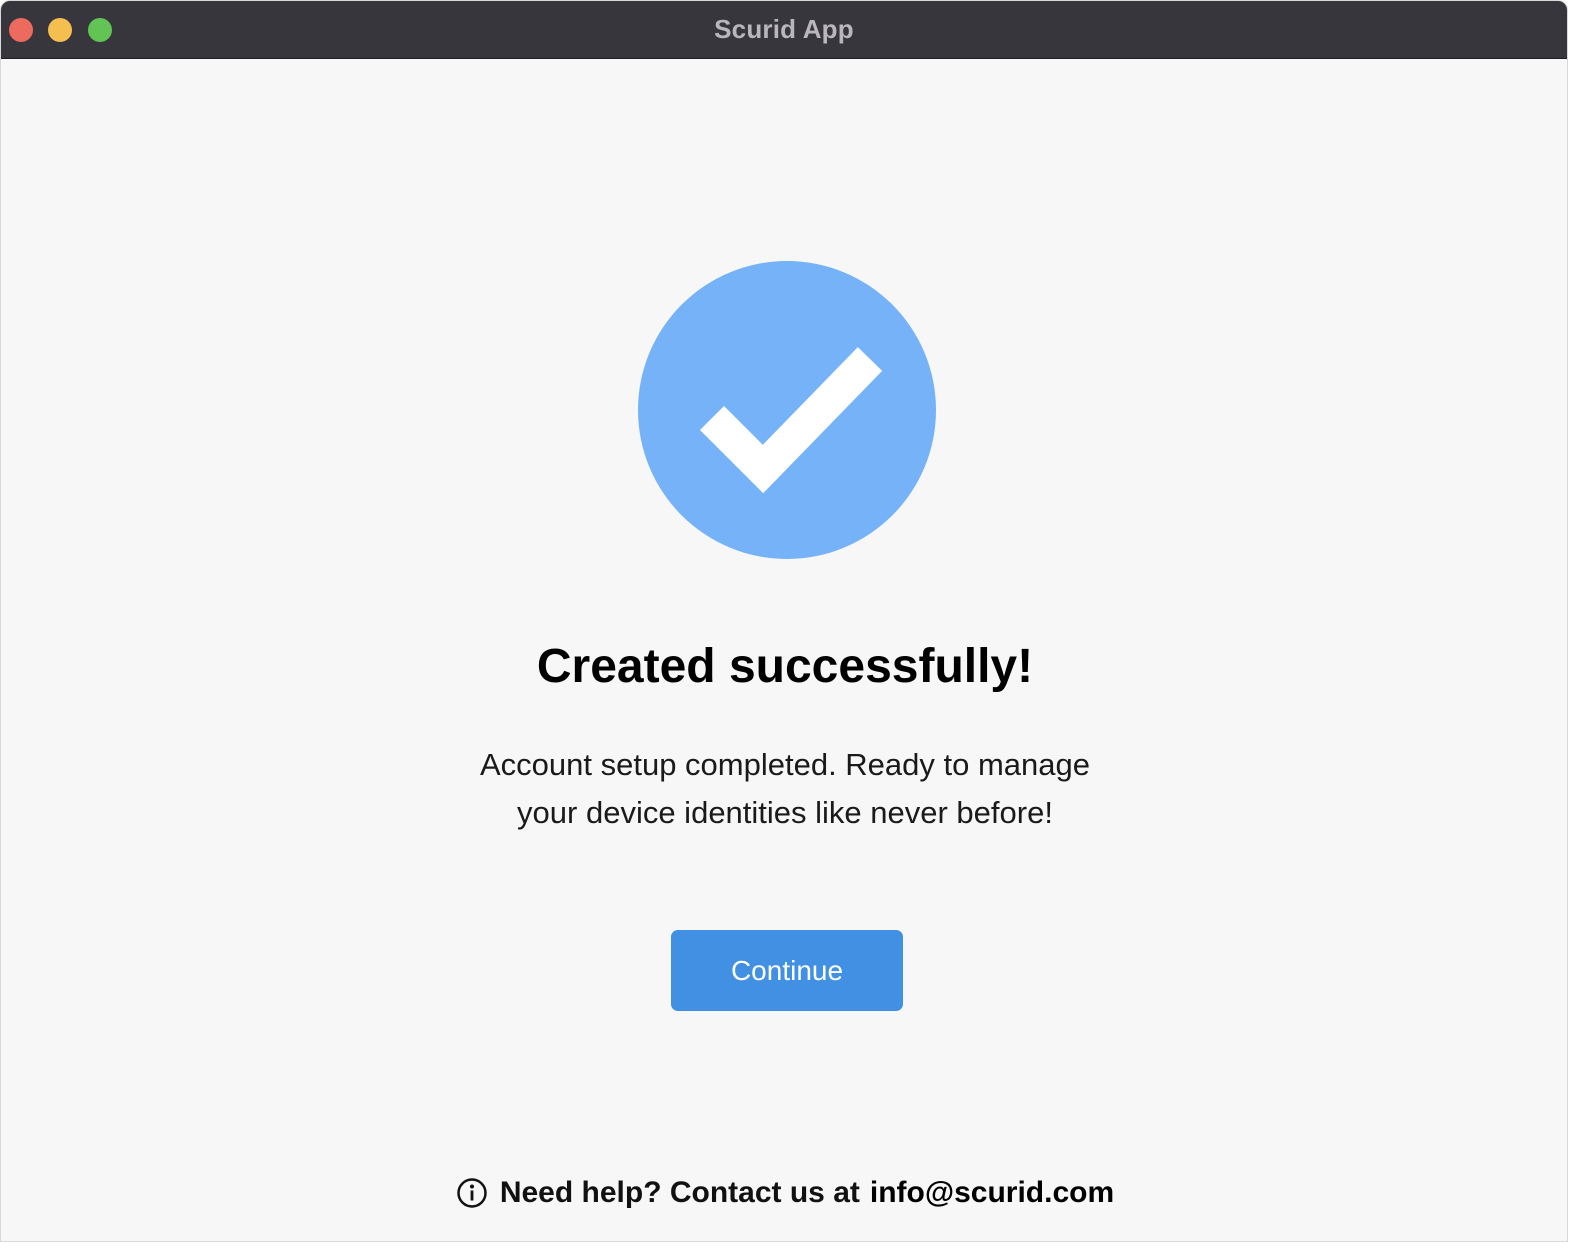 Image resolution: width=1580 pixels, height=1252 pixels. I want to click on title-bar: Scurid App, so click(784, 30).